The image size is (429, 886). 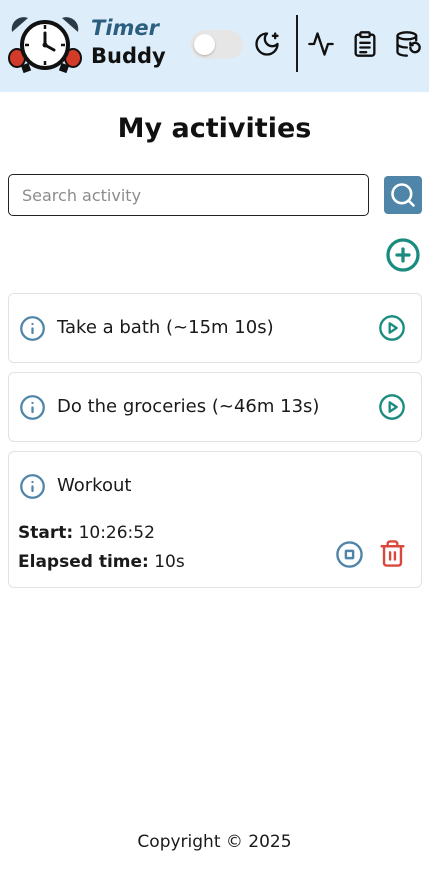 What do you see at coordinates (365, 44) in the screenshot?
I see `clipboard-icon` at bounding box center [365, 44].